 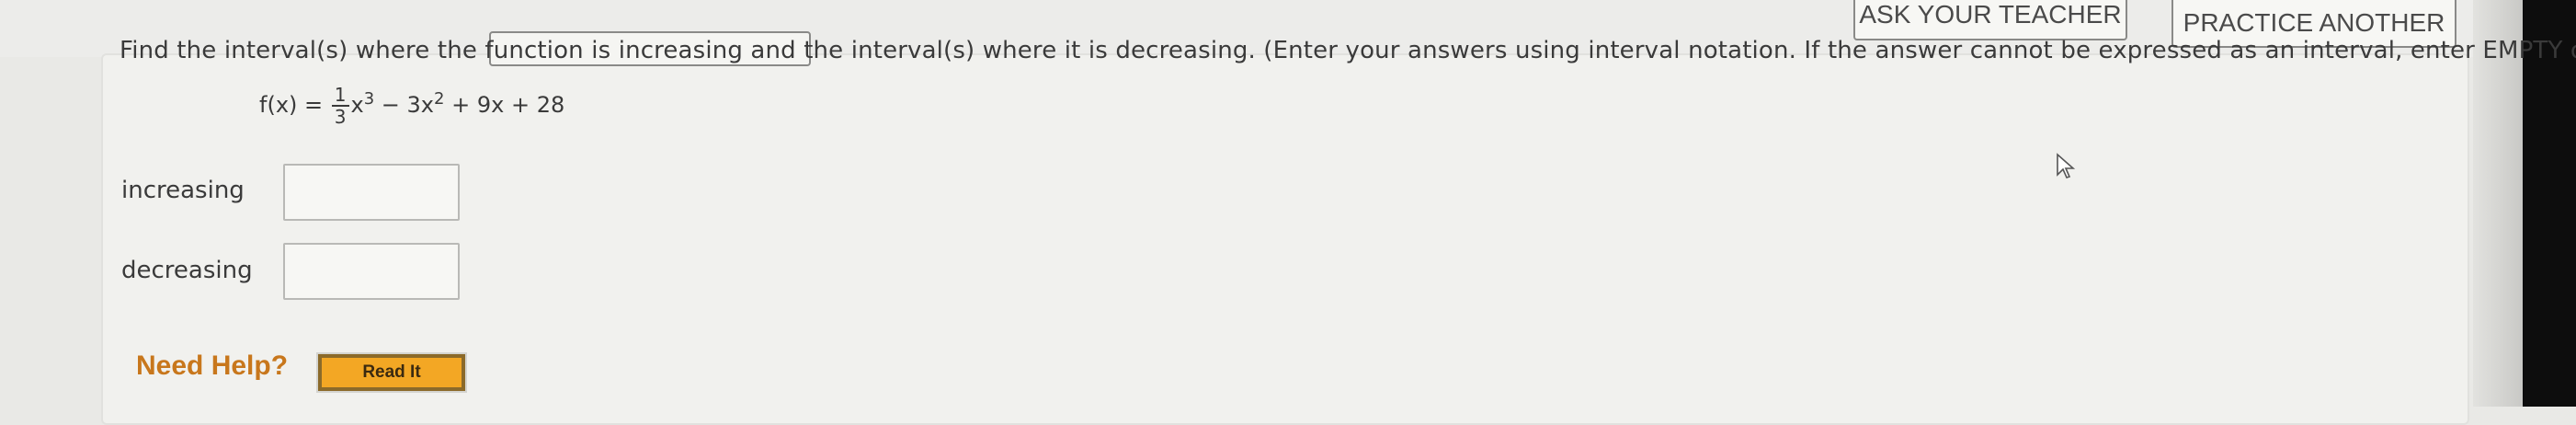 What do you see at coordinates (187, 270) in the screenshot?
I see `decreasing-label: decreasing` at bounding box center [187, 270].